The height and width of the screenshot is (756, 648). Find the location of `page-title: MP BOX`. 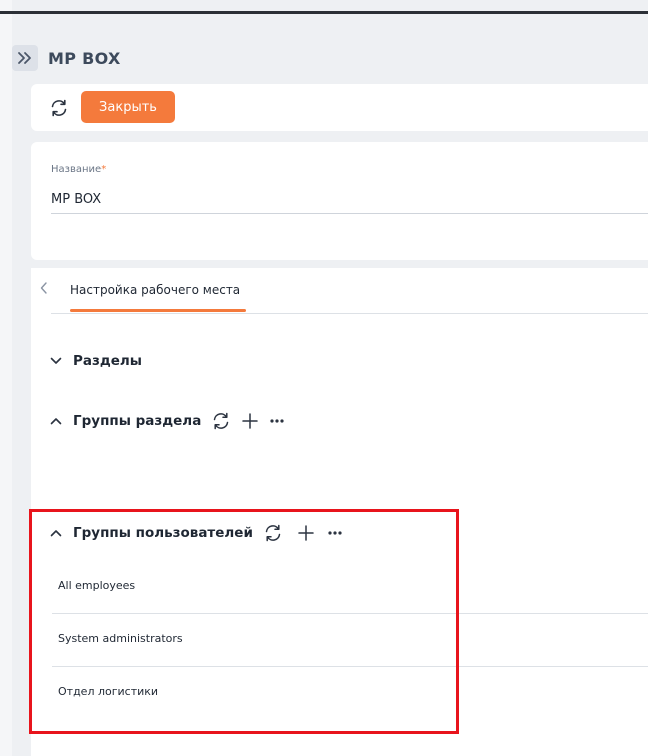

page-title: MP BOX is located at coordinates (84, 58).